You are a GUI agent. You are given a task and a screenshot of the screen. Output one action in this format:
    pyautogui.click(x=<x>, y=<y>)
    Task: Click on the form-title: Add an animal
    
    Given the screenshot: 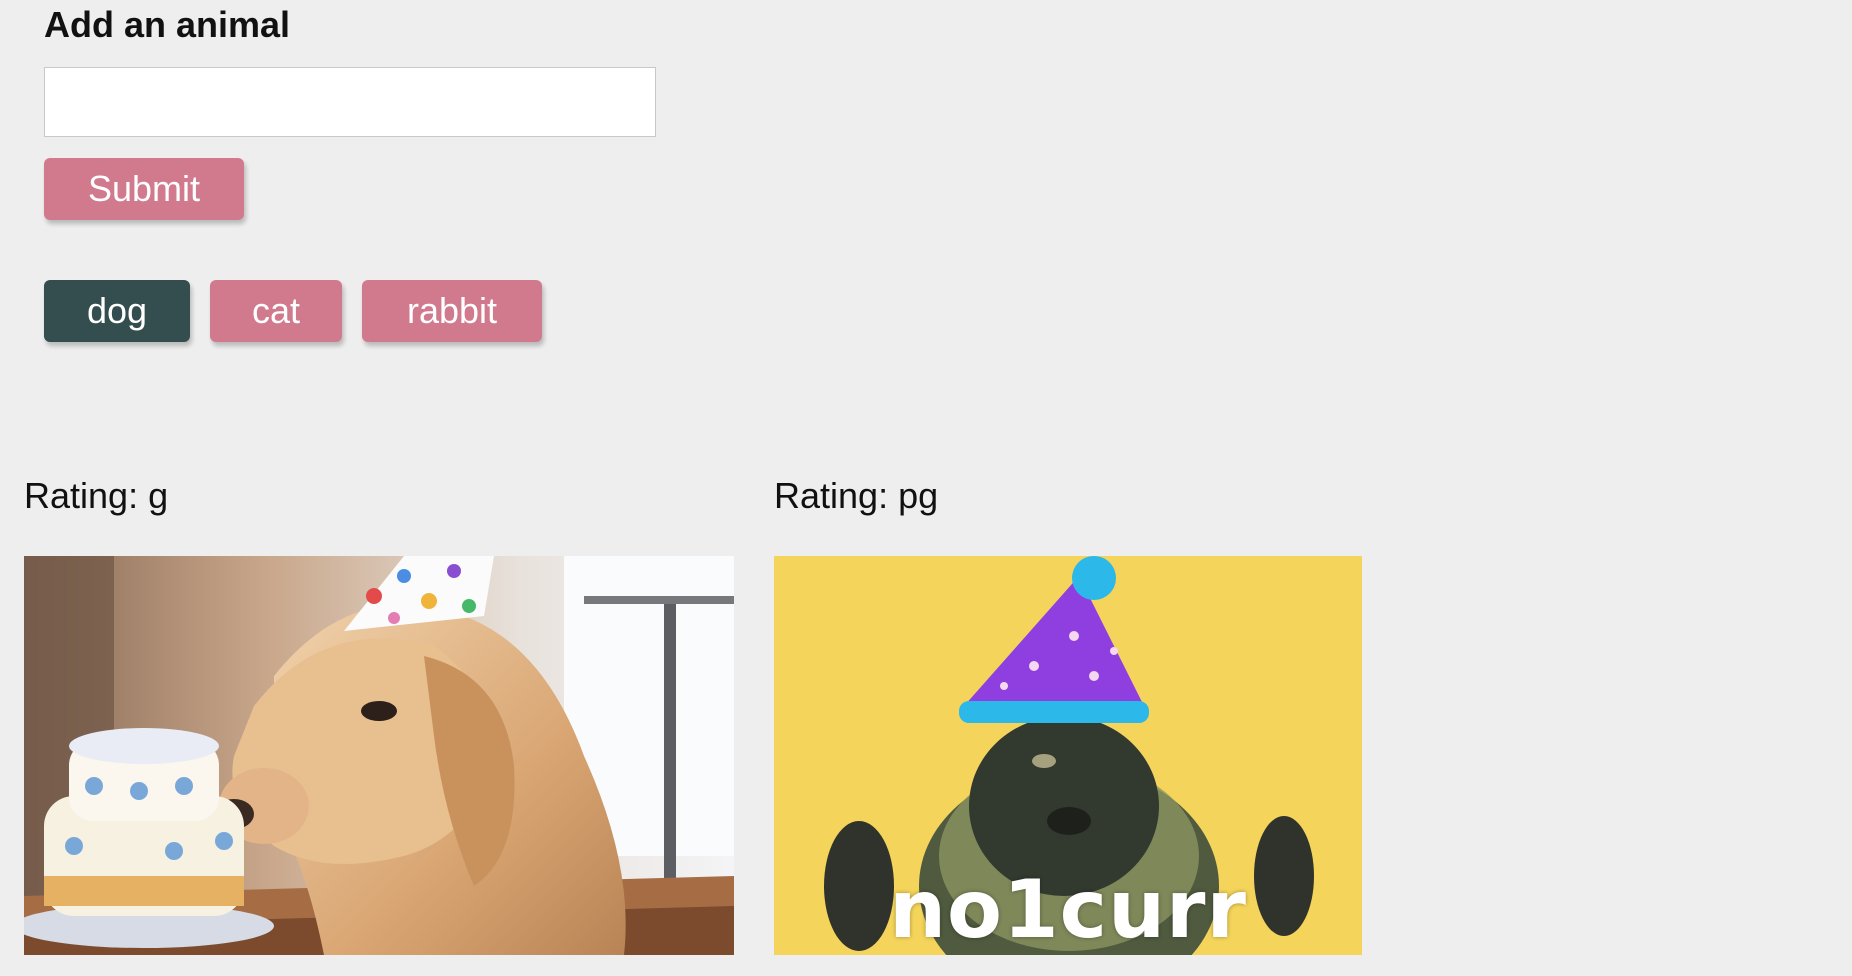 What is the action you would take?
    pyautogui.click(x=167, y=24)
    